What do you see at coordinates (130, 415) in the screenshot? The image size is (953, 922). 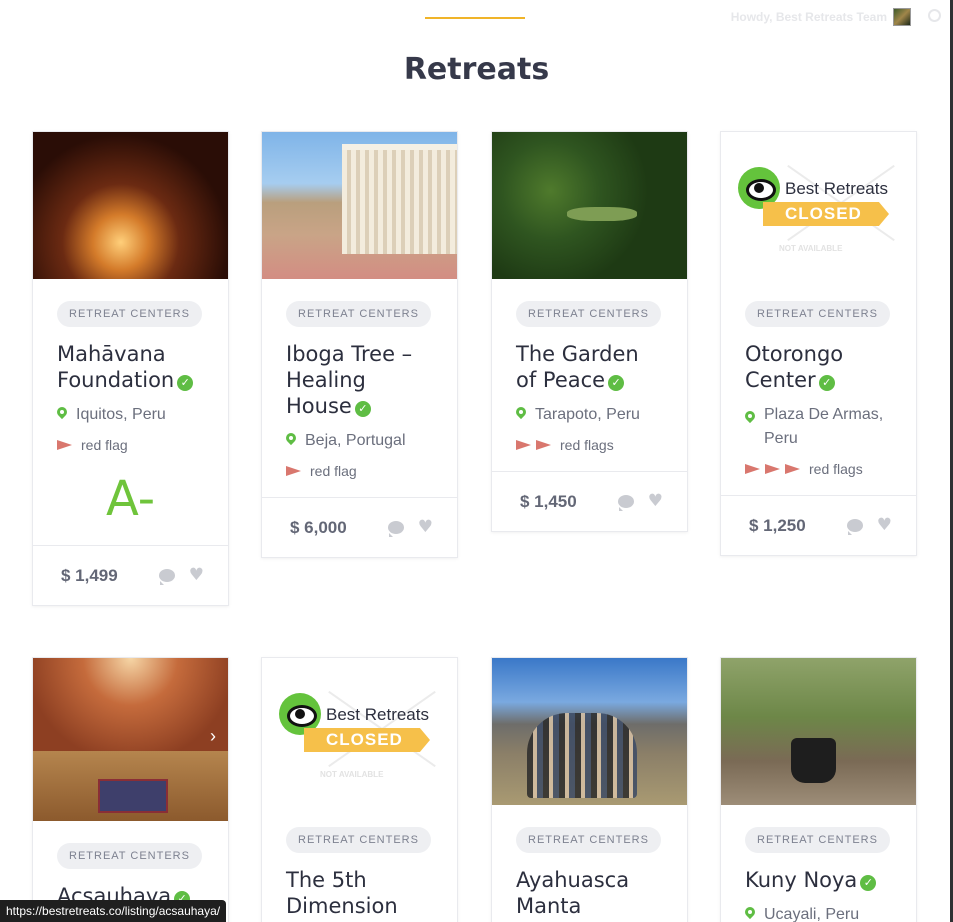 I see `listing-location: Iquitos, Peru` at bounding box center [130, 415].